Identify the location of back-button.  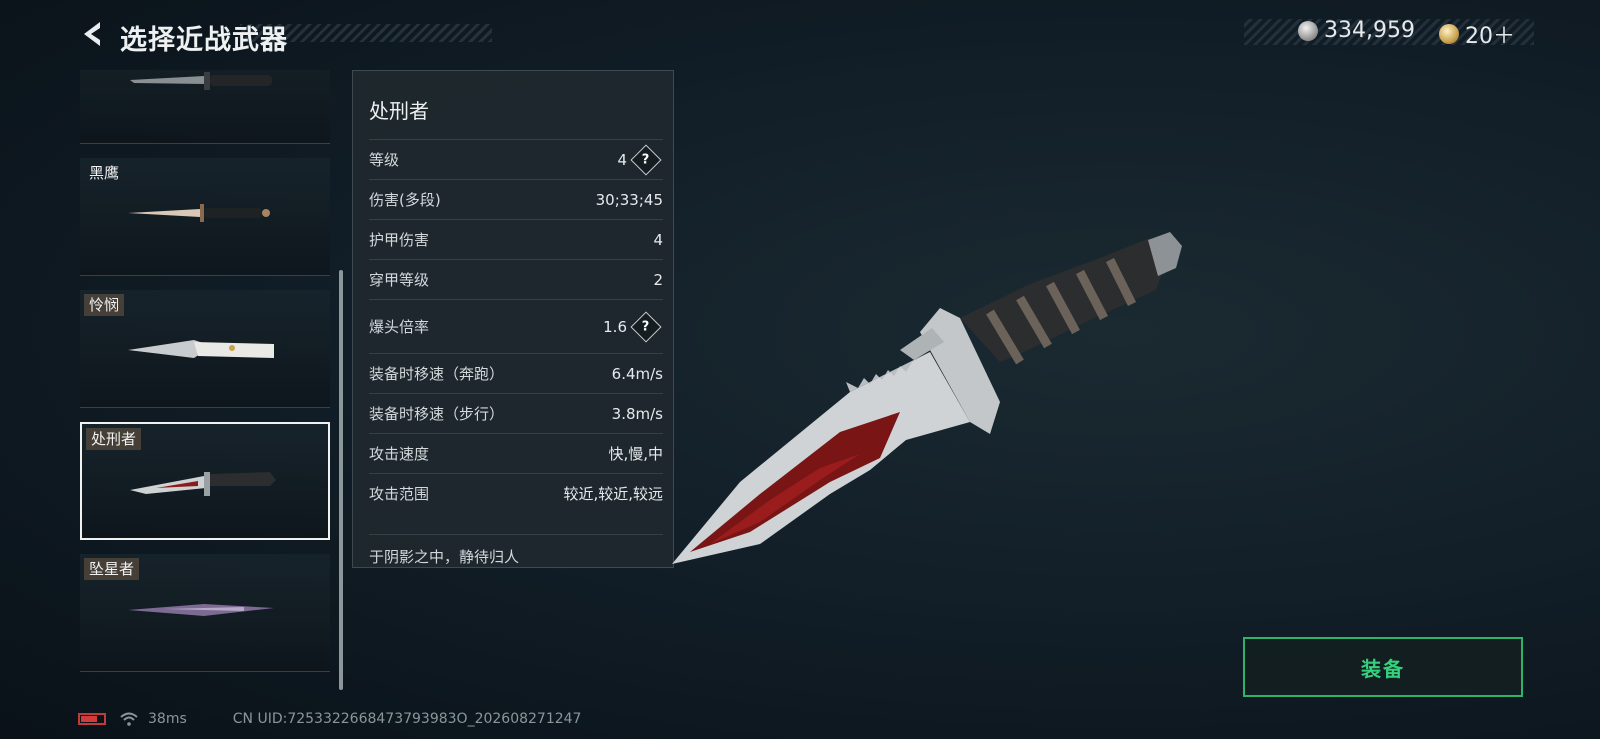
(92, 34).